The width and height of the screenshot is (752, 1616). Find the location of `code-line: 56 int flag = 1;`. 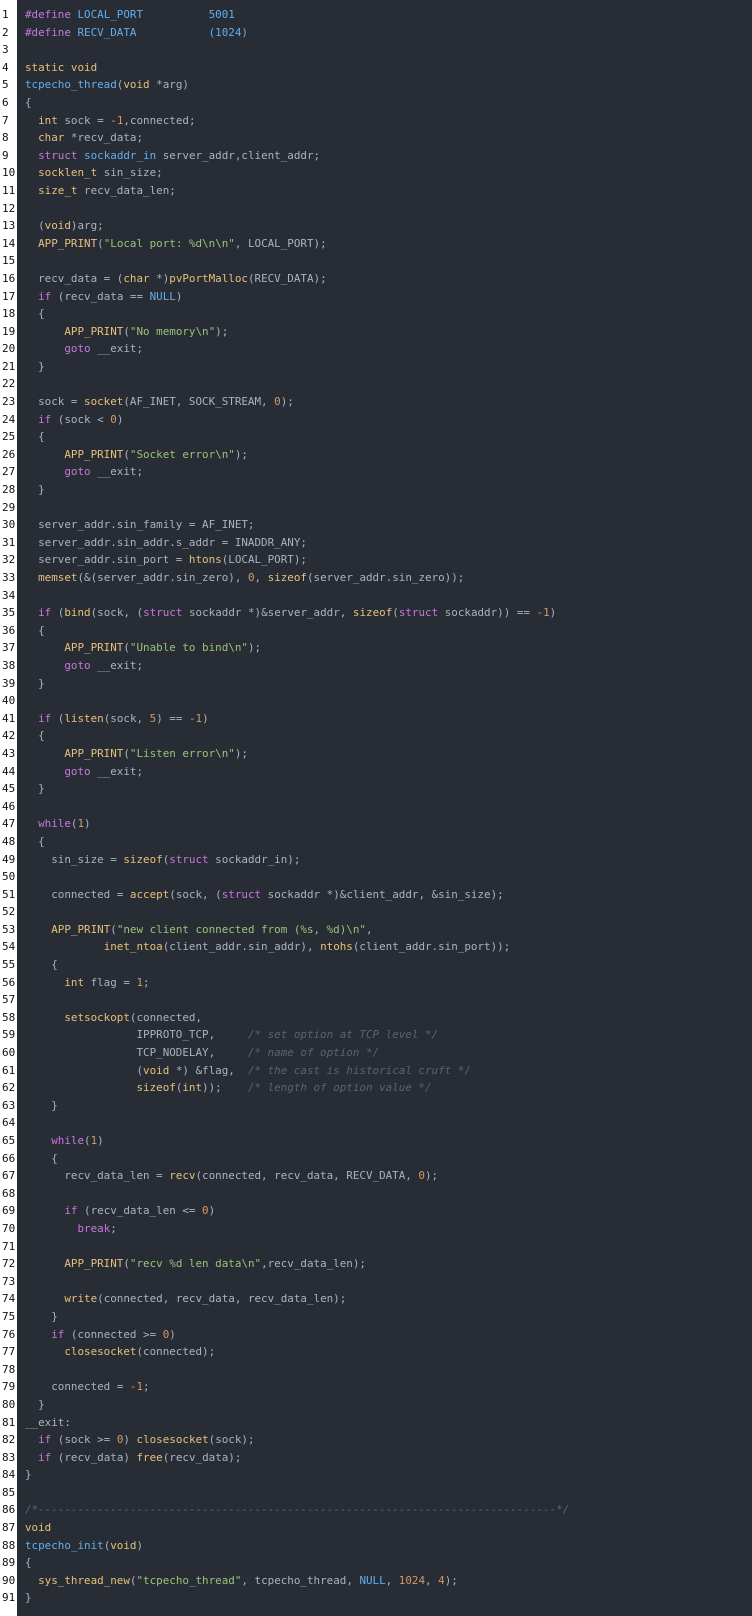

code-line: 56 int flag = 1; is located at coordinates (376, 983).